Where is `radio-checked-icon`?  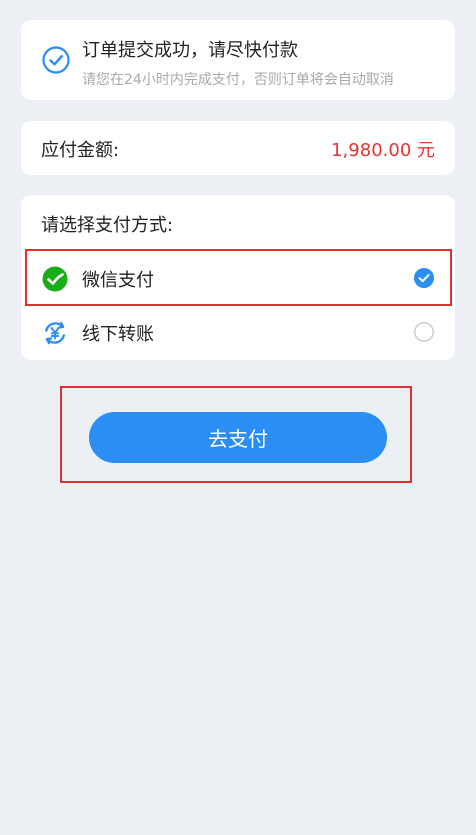
radio-checked-icon is located at coordinates (424, 278).